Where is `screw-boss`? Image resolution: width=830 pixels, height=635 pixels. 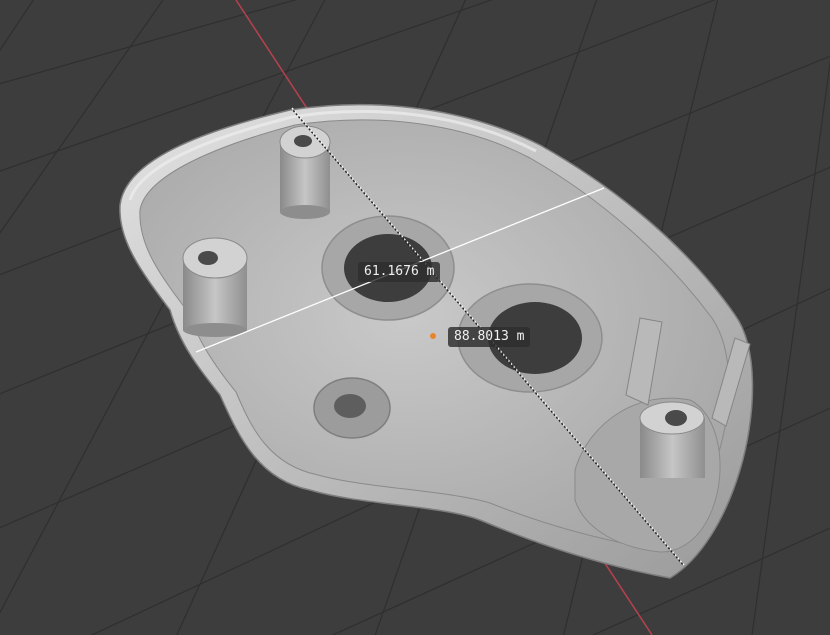 screw-boss is located at coordinates (352, 408).